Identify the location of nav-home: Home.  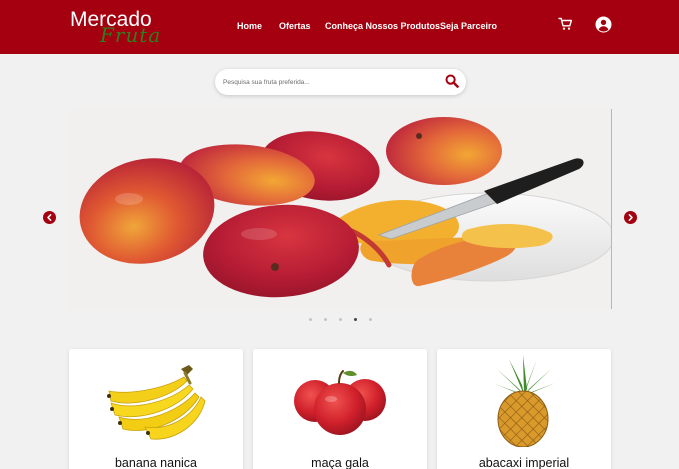
(249, 26).